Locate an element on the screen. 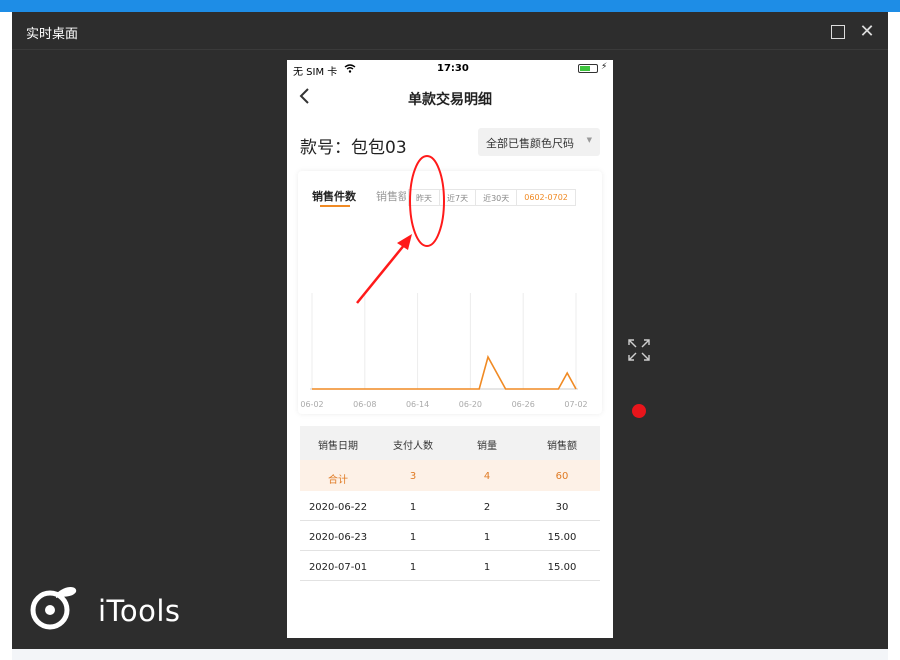  table-header-row: 销售日期 支付人数 销量 销售额 is located at coordinates (450, 443).